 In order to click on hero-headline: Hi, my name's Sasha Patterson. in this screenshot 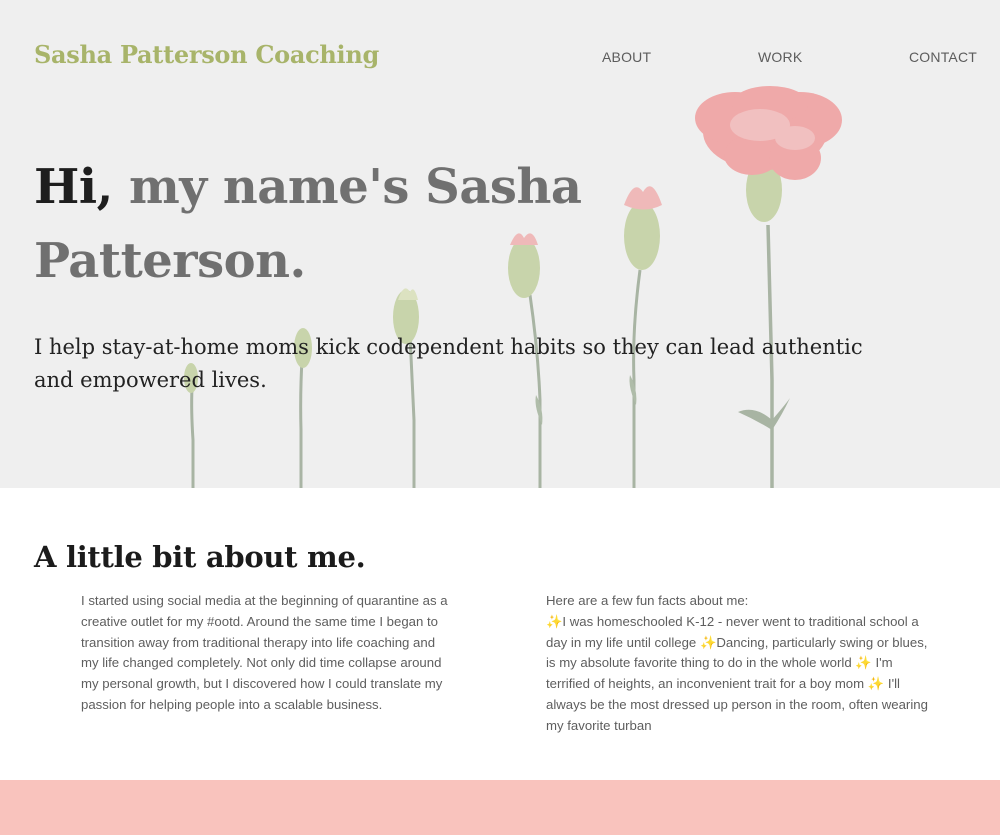, I will do `click(314, 224)`.